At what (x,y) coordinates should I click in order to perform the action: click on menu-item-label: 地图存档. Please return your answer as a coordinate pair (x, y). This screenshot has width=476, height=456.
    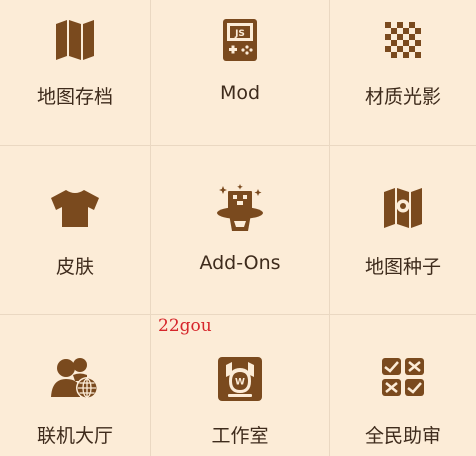
    Looking at the image, I should click on (74, 97).